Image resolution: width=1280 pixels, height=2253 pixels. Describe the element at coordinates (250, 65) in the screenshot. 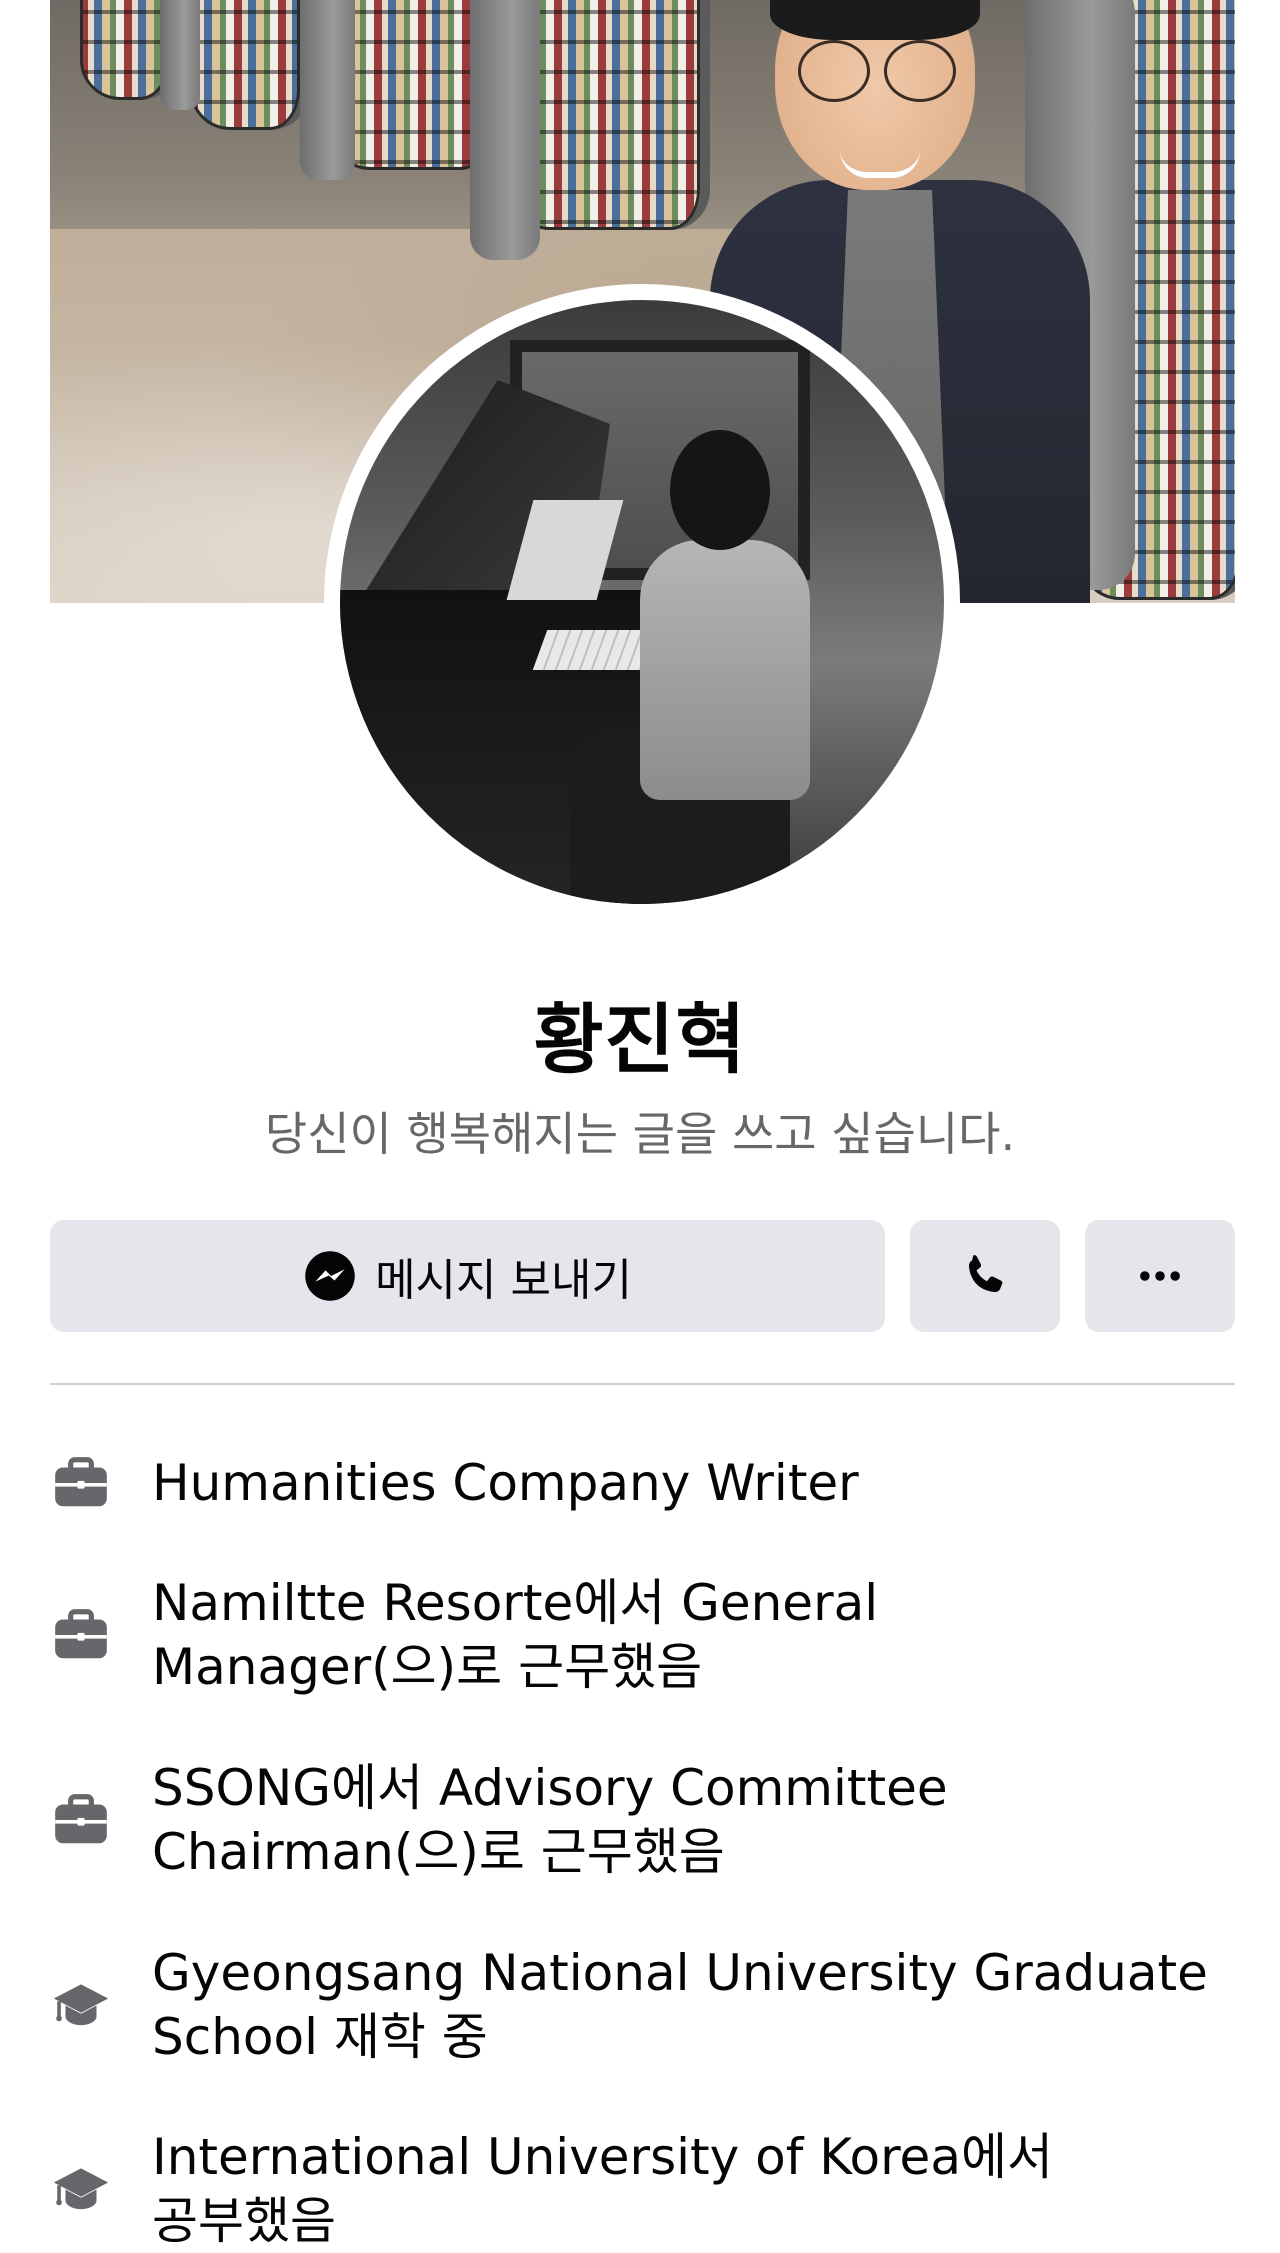

I see `bookshelf` at that location.